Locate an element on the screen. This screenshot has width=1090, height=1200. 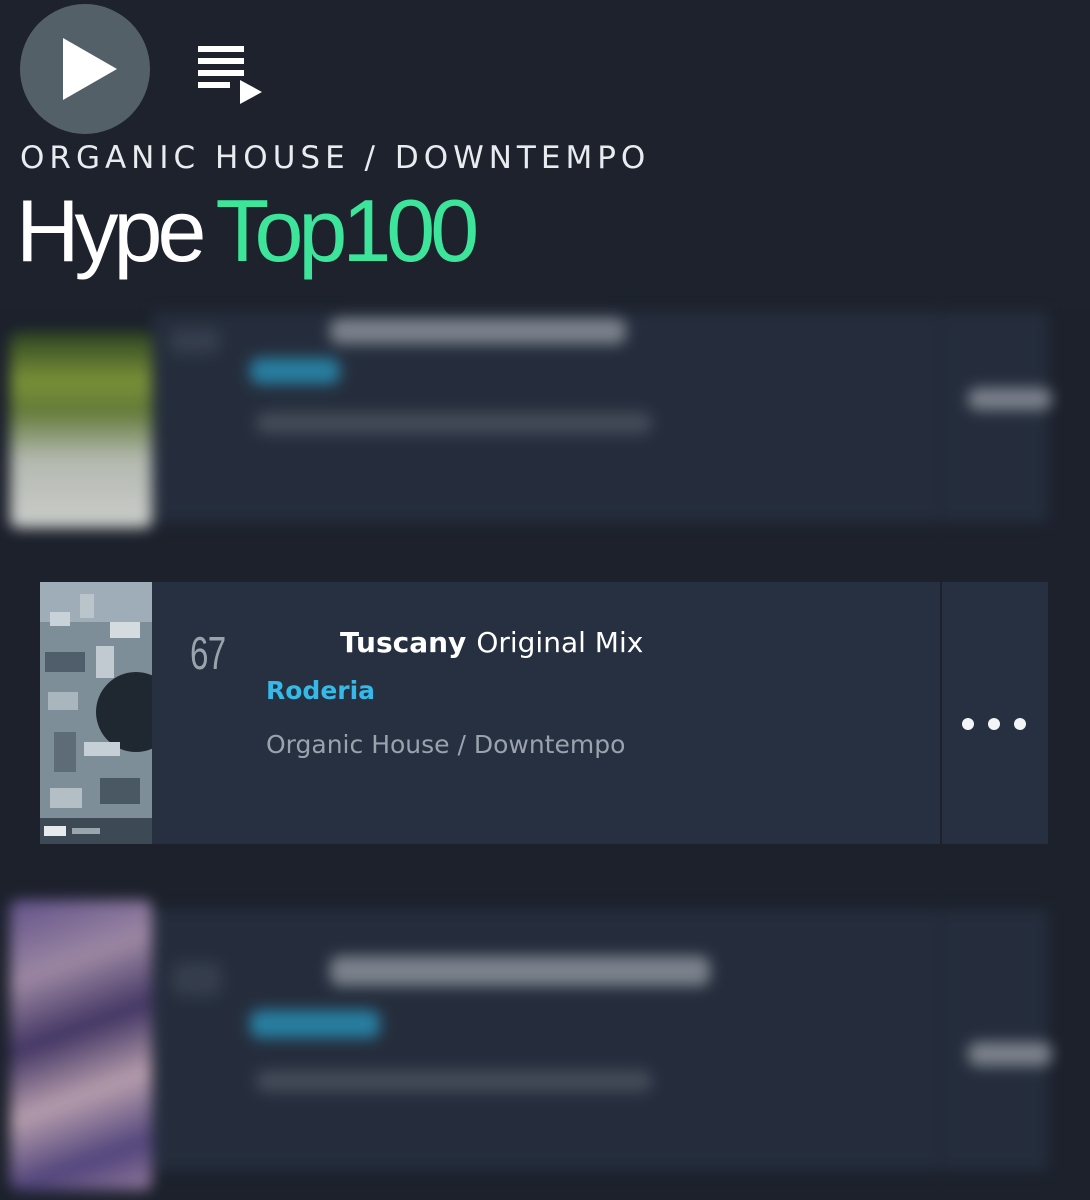
album-art-previous is located at coordinates (81, 430).